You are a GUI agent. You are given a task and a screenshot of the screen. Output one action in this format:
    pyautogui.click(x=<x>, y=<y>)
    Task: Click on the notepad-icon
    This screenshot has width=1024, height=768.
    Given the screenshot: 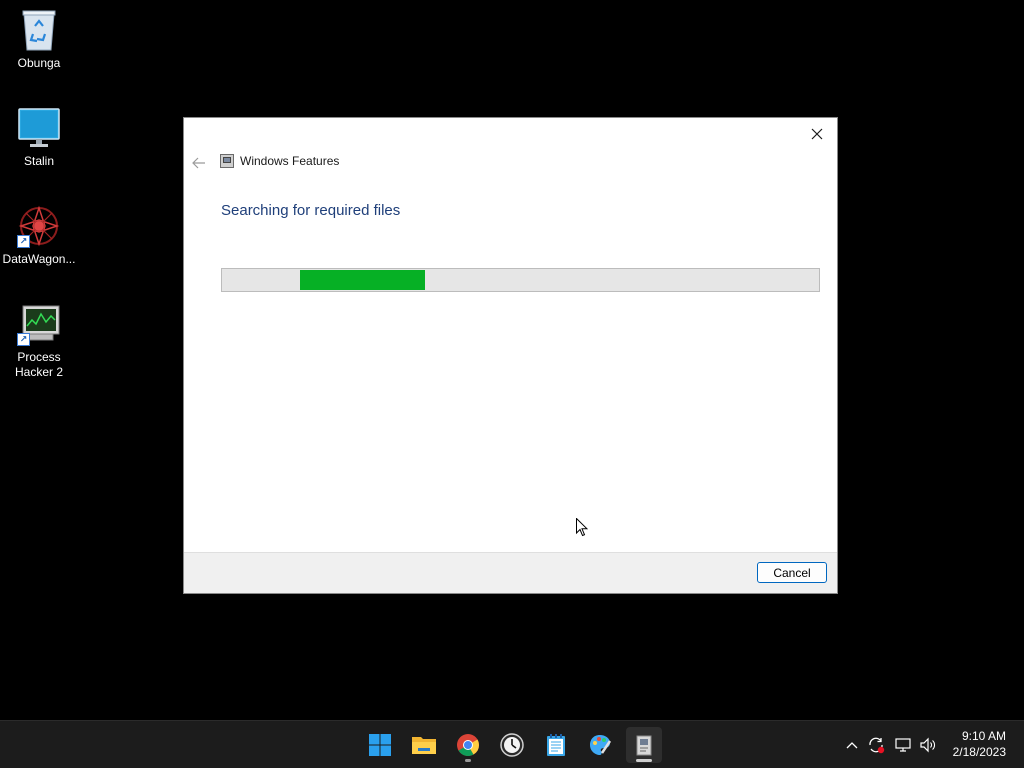 What is the action you would take?
    pyautogui.click(x=556, y=745)
    